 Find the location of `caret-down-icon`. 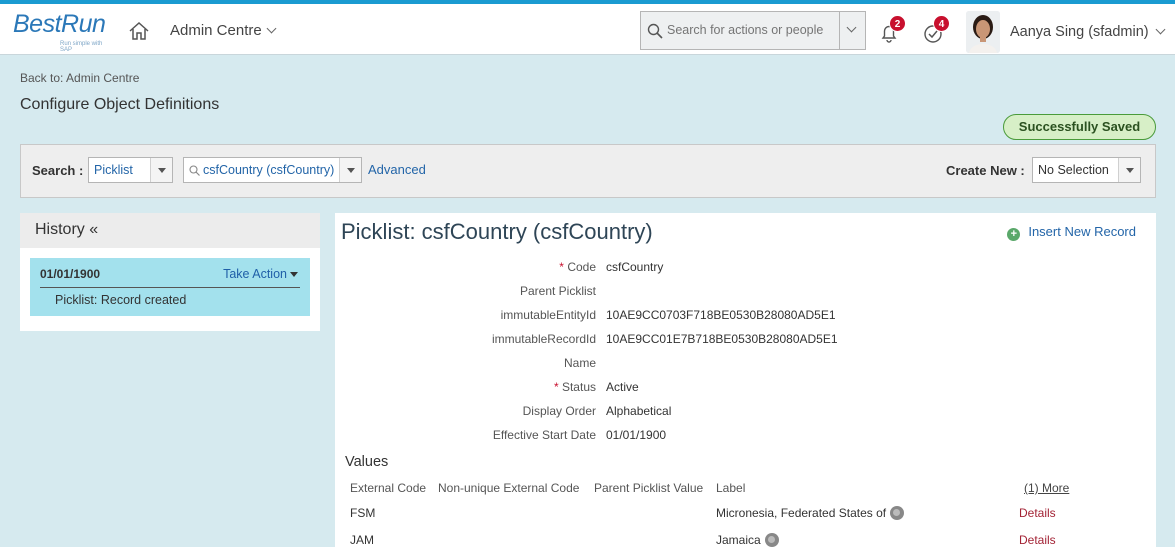

caret-down-icon is located at coordinates (294, 274).